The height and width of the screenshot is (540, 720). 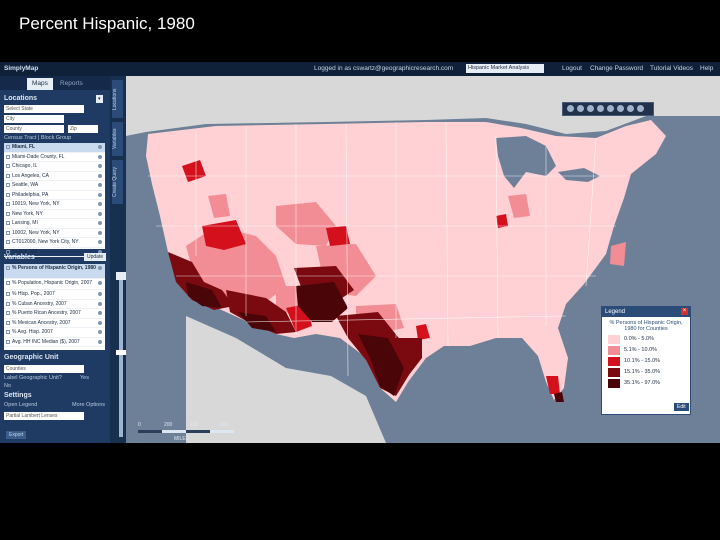 What do you see at coordinates (188, 432) in the screenshot?
I see `scale-bar: 0 200 400 600 MILES` at bounding box center [188, 432].